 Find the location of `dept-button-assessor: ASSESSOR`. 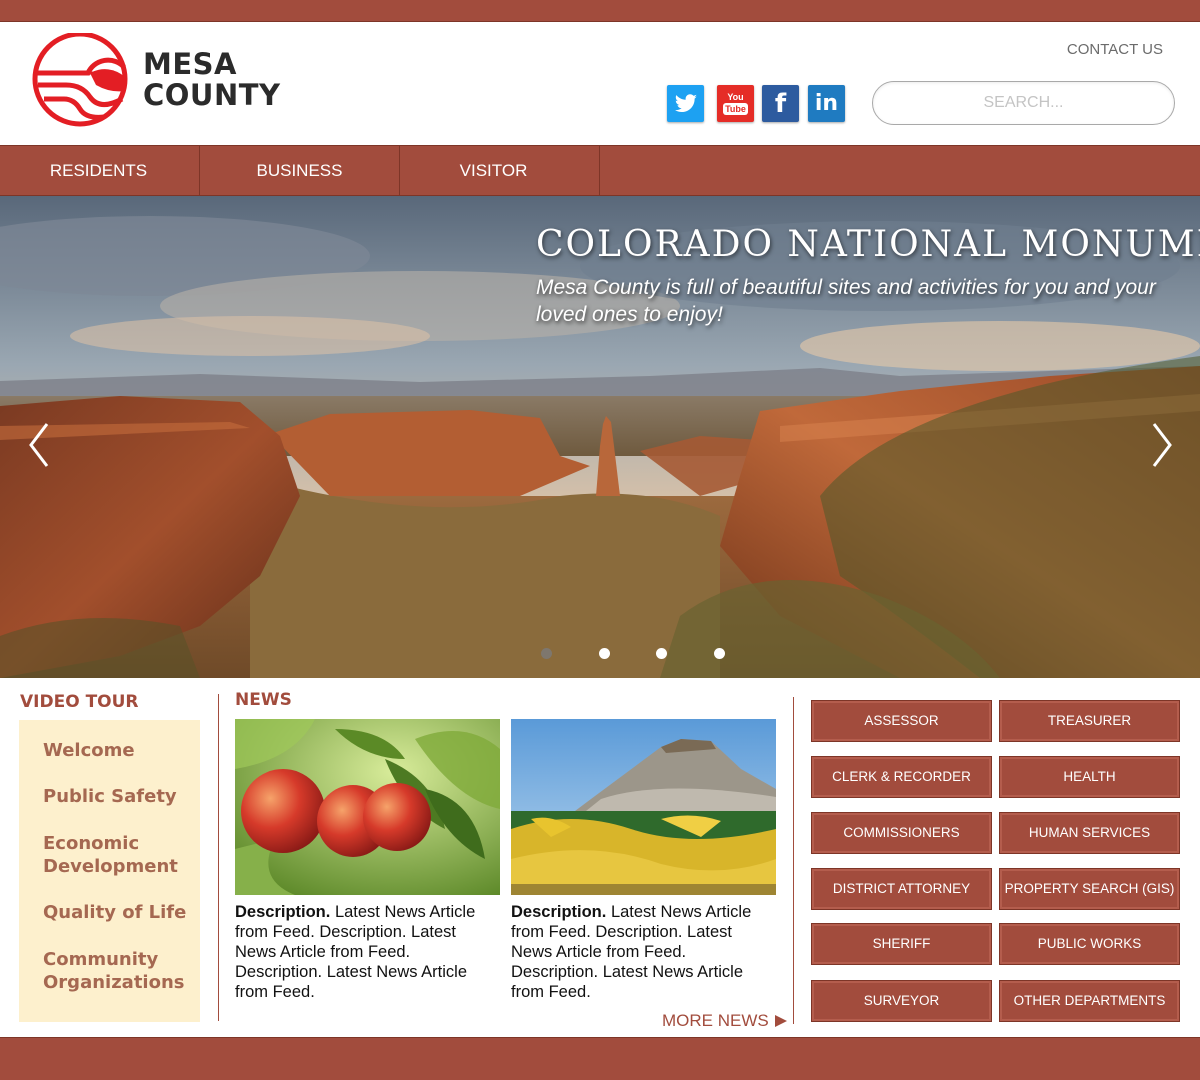

dept-button-assessor: ASSESSOR is located at coordinates (901, 721).